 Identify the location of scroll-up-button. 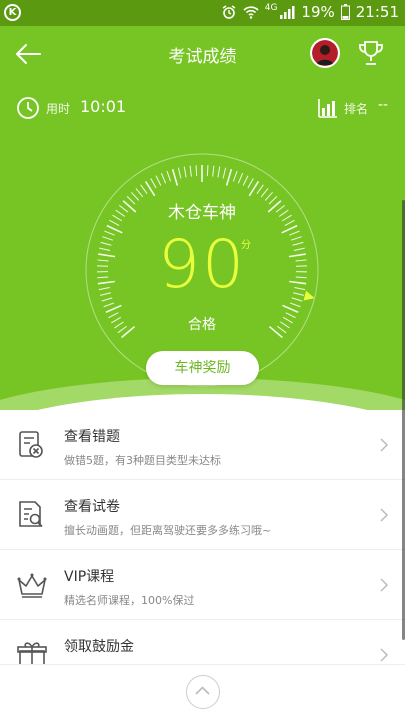
(203, 692).